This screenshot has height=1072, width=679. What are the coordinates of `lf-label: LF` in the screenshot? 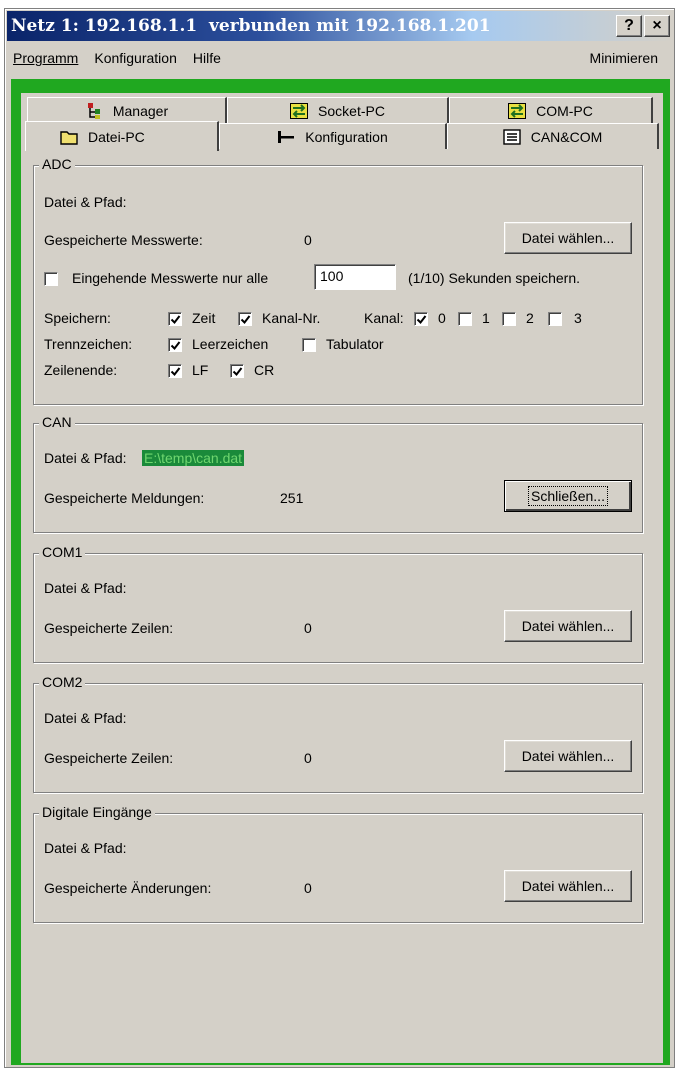 It's located at (200, 370).